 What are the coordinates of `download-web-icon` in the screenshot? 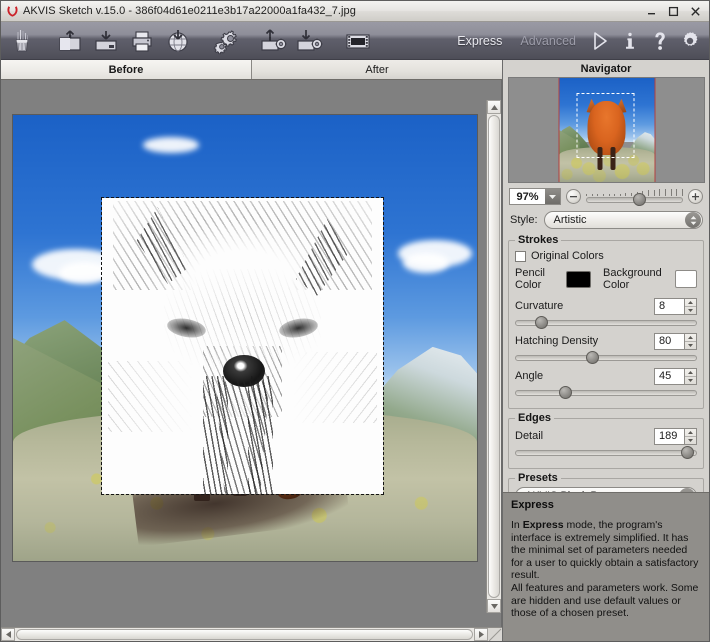 It's located at (178, 41).